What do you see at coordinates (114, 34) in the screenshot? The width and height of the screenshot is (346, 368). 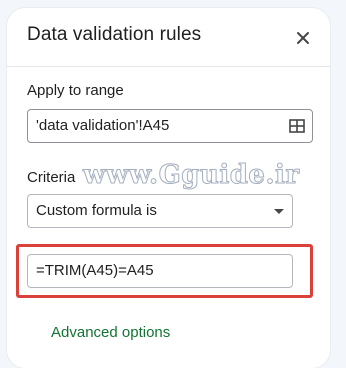 I see `panel-title: Data validation rules` at bounding box center [114, 34].